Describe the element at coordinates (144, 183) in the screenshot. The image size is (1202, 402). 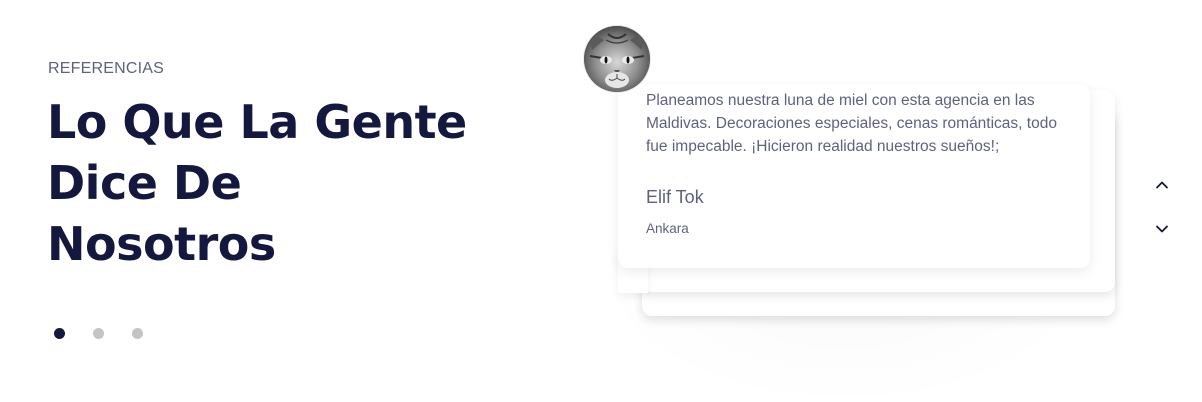
I see `headline-line-2: Dice De` at that location.